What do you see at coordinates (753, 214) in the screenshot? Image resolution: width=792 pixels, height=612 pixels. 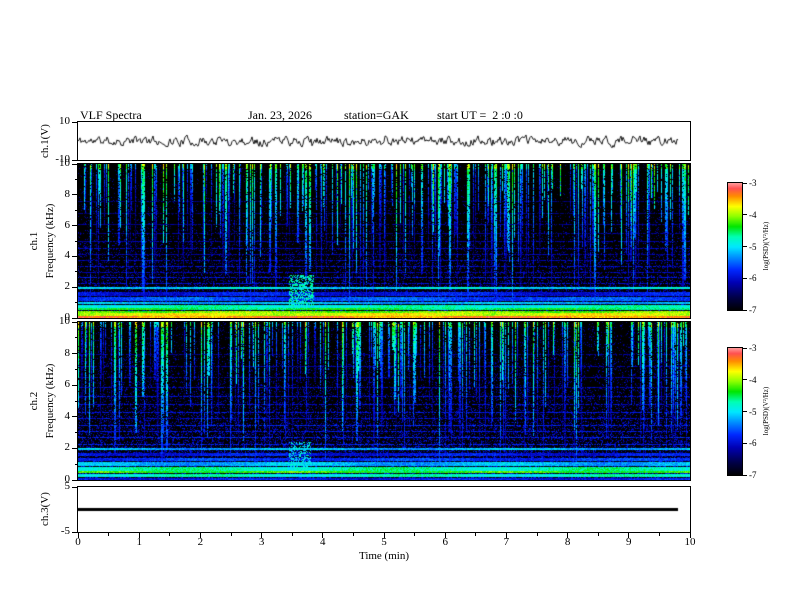 I see `colorbar1-tick-label: -4` at bounding box center [753, 214].